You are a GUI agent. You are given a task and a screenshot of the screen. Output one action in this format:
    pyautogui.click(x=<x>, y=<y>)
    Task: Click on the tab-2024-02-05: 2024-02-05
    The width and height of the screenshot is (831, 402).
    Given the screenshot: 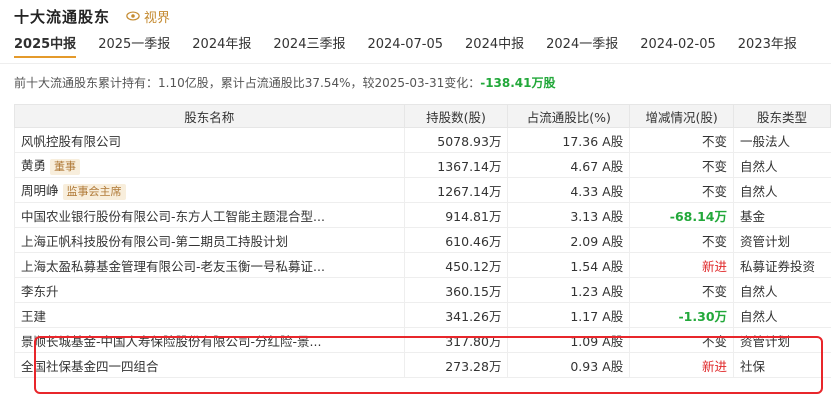 What is the action you would take?
    pyautogui.click(x=678, y=46)
    